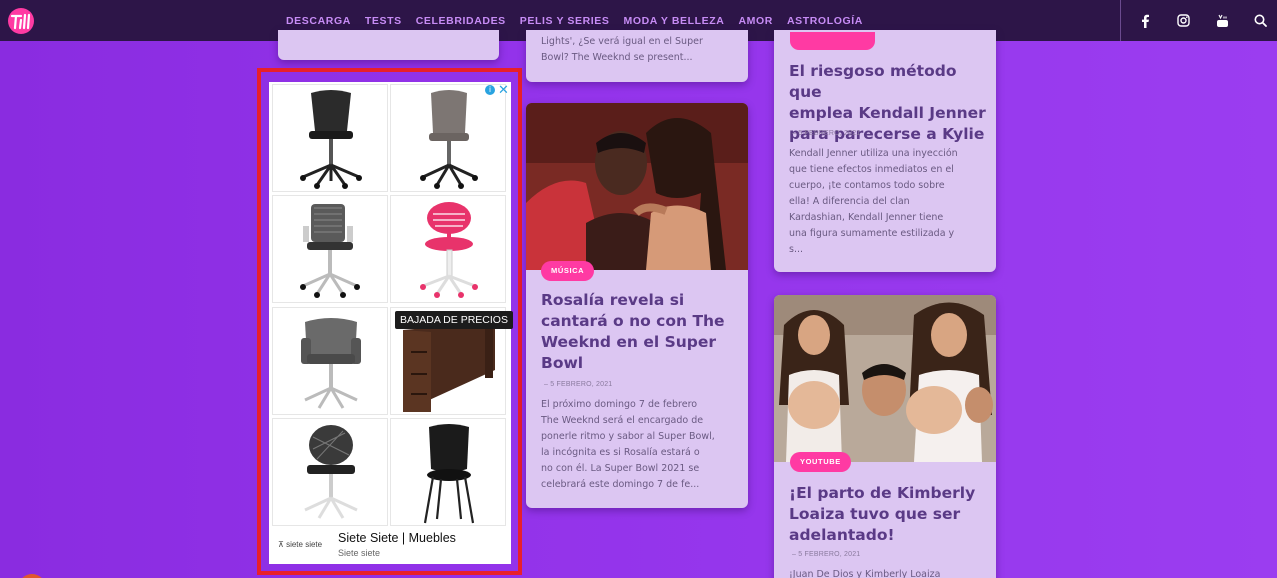 The height and width of the screenshot is (578, 1277). What do you see at coordinates (641, 363) in the screenshot?
I see `title-line: Bowl` at bounding box center [641, 363].